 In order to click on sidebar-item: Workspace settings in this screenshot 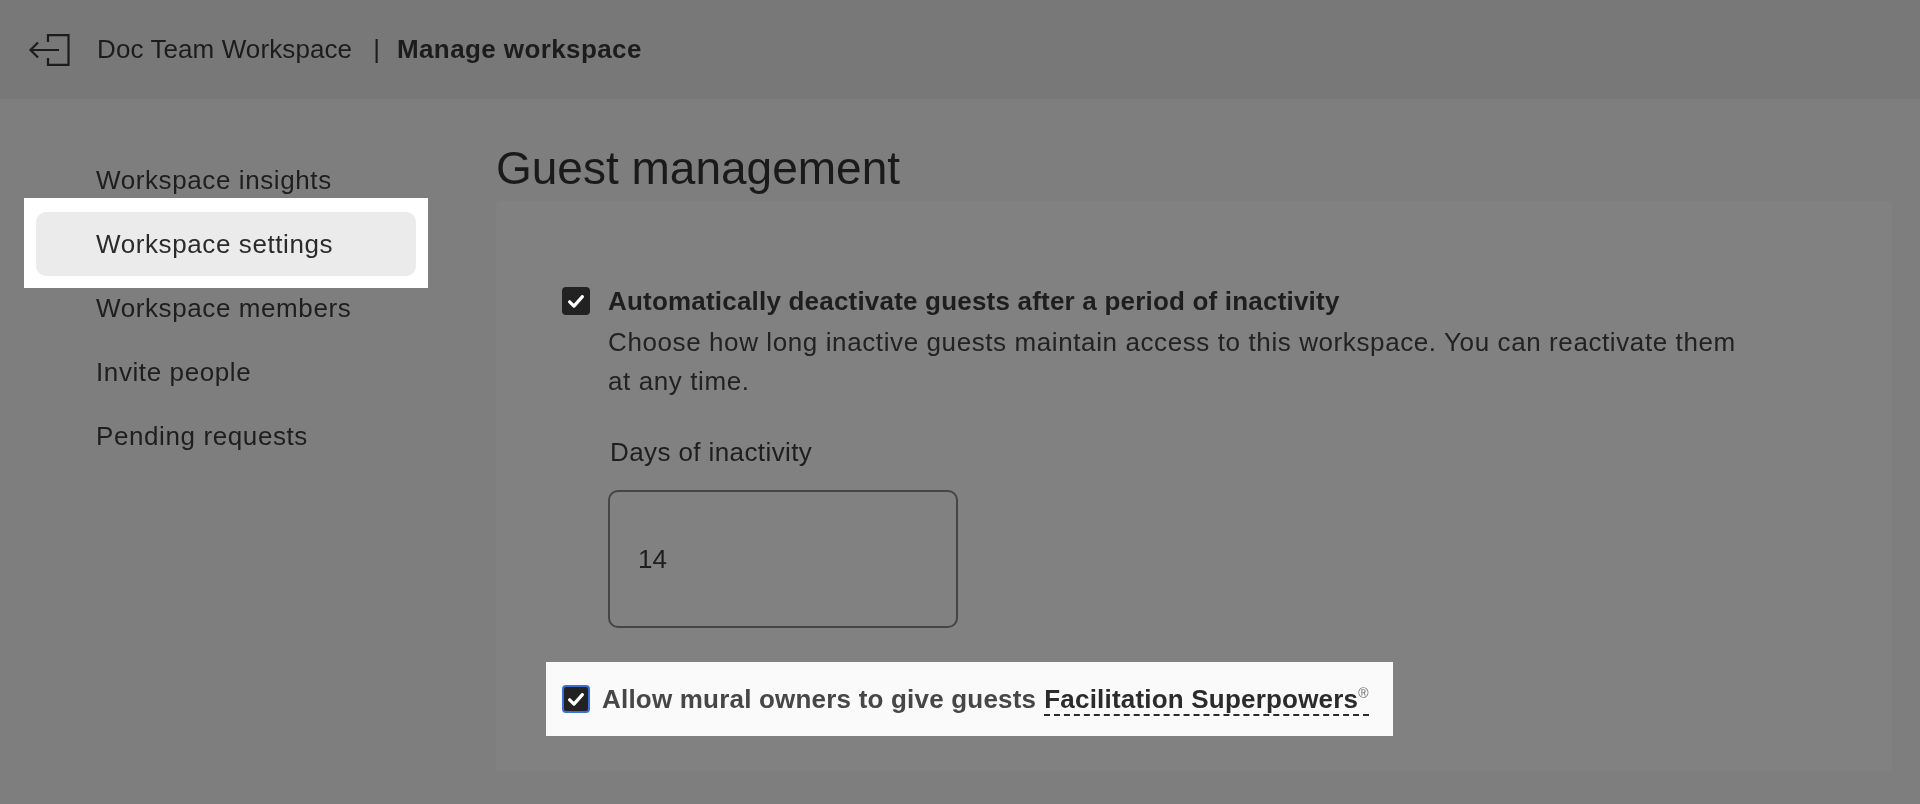, I will do `click(226, 244)`.